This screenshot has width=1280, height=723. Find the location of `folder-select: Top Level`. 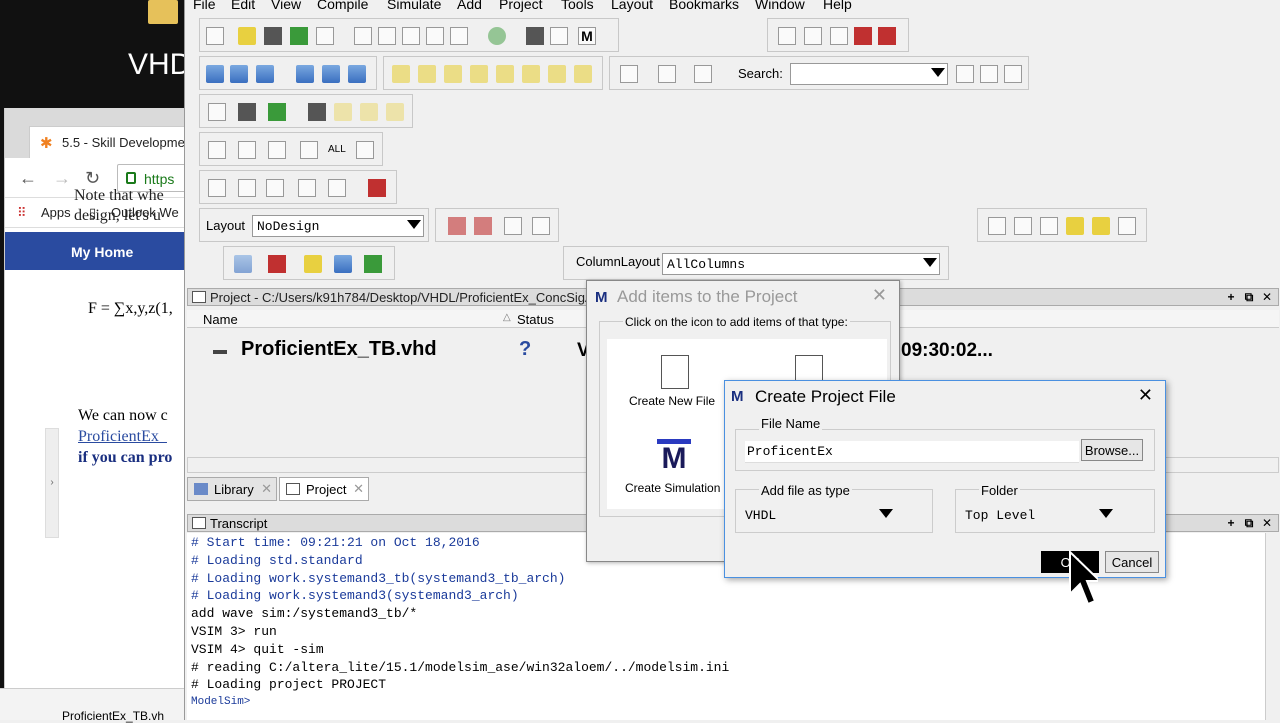

folder-select: Top Level is located at coordinates (1038, 516).